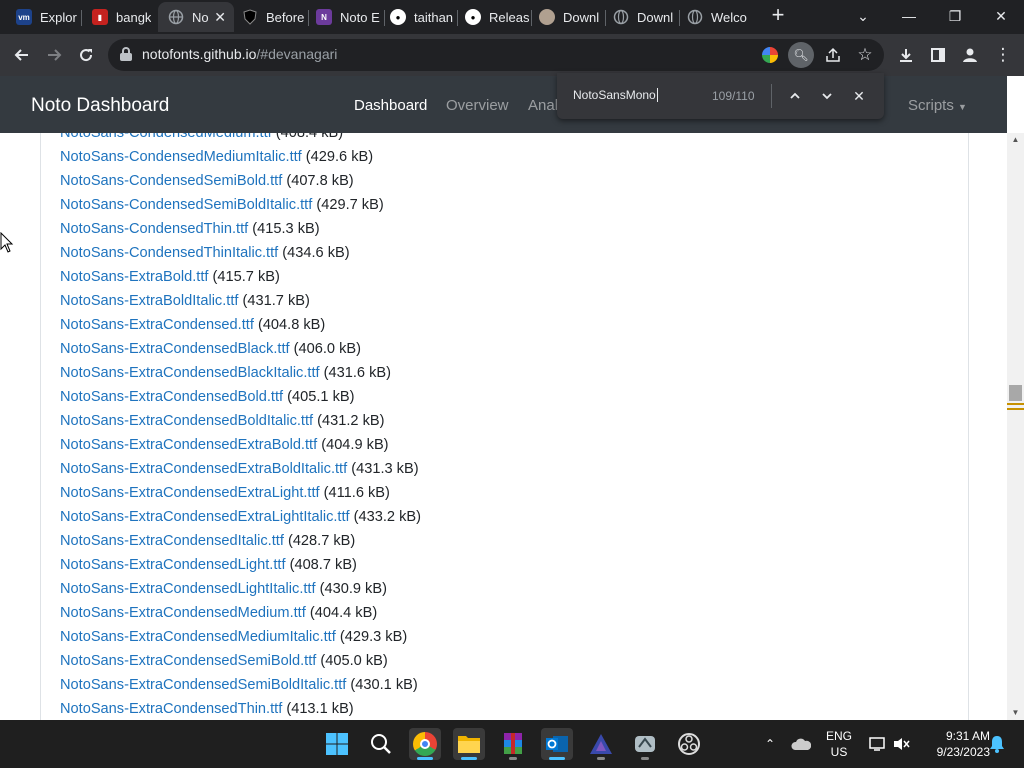 Image resolution: width=1024 pixels, height=768 pixels. What do you see at coordinates (346, 17) in the screenshot?
I see `tab-4: N Noto E` at bounding box center [346, 17].